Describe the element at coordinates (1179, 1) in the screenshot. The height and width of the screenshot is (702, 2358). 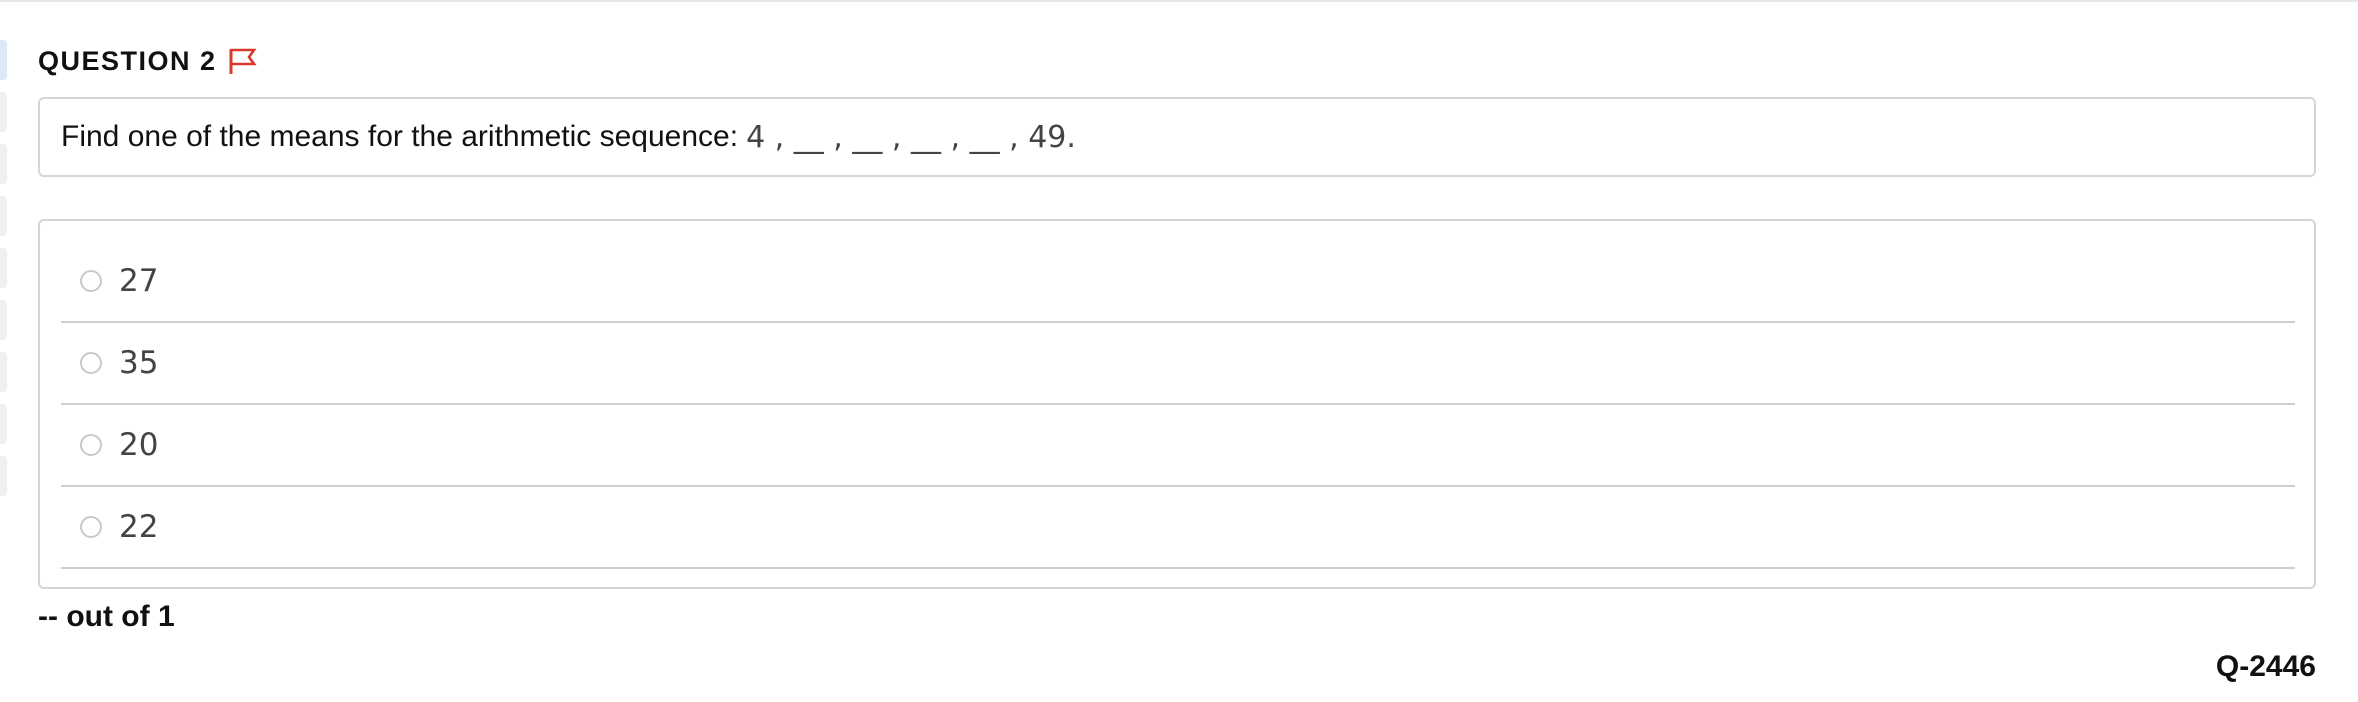
I see `top-divider` at that location.